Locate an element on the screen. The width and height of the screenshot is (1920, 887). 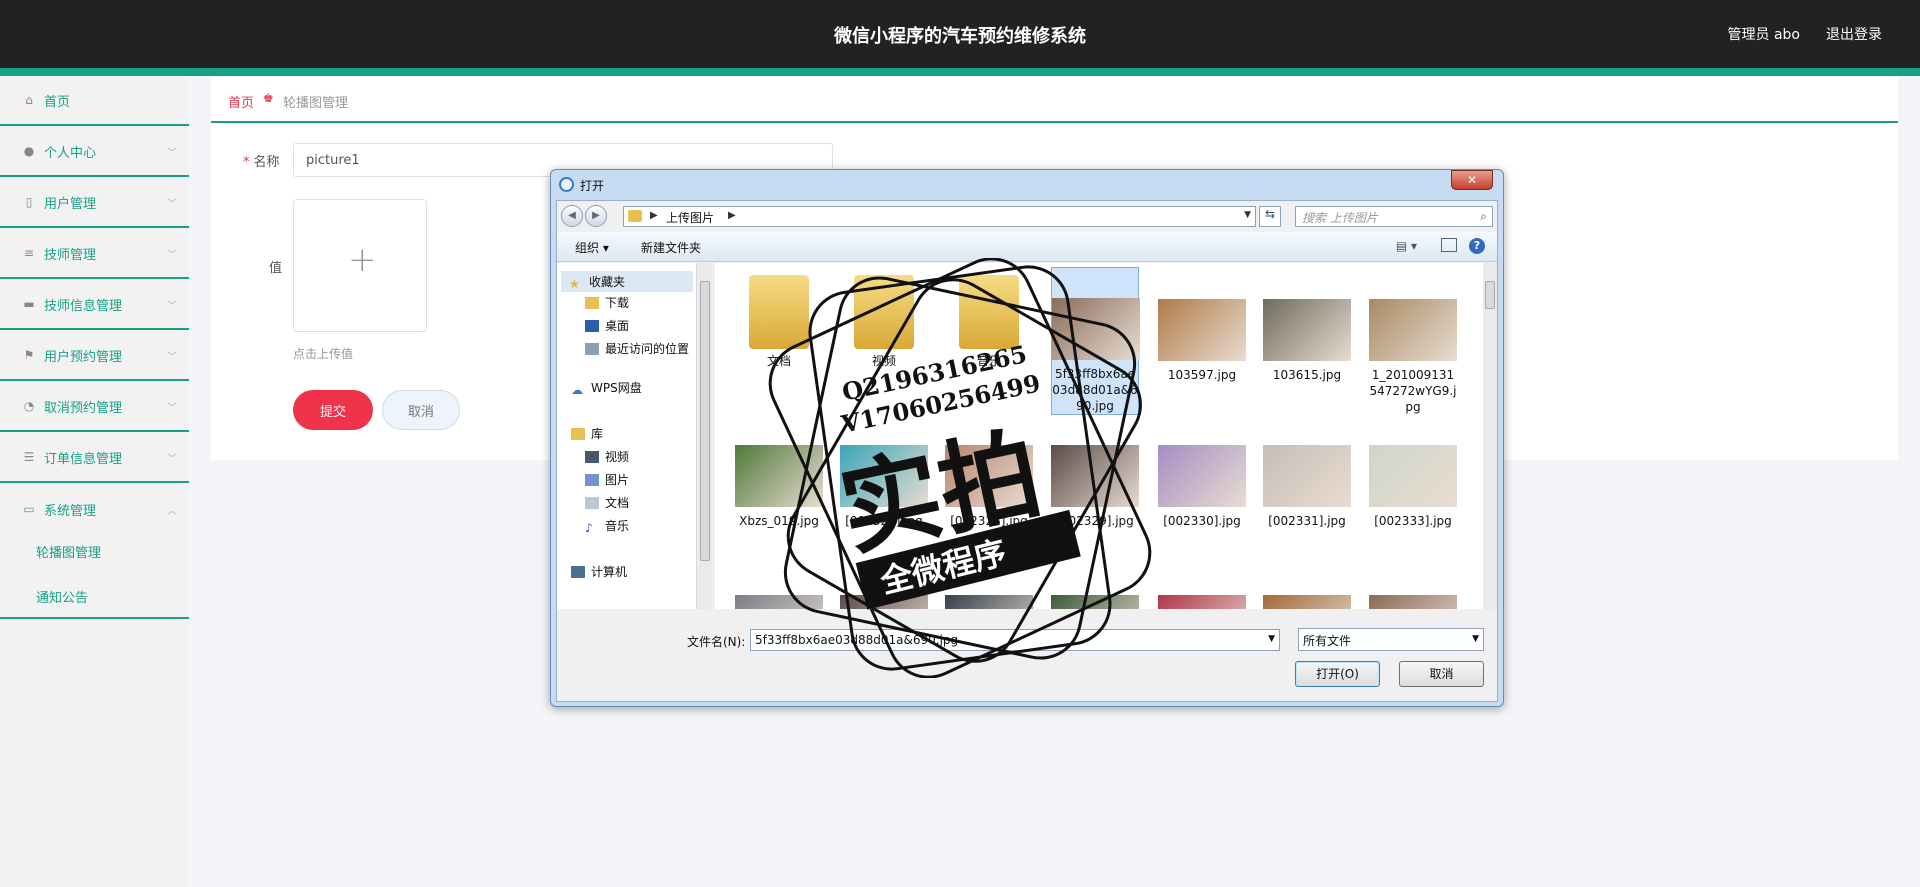
image-file-item: 103615.jpg is located at coordinates (1307, 325).